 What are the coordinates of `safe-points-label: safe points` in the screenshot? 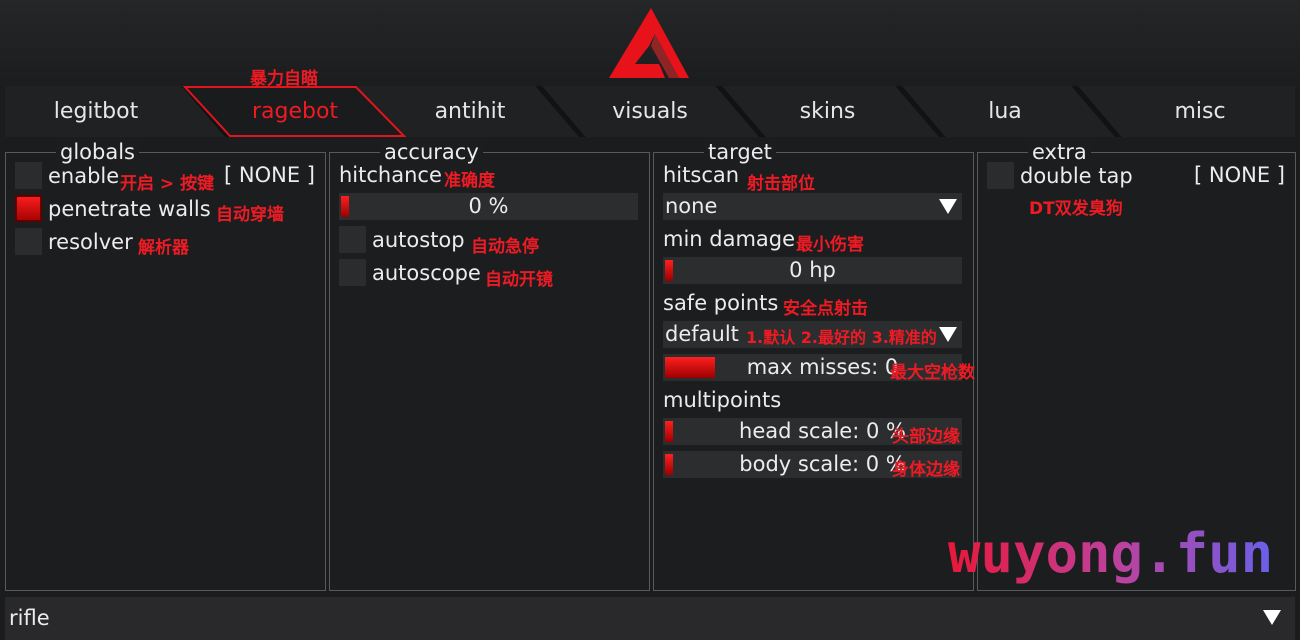 It's located at (721, 303).